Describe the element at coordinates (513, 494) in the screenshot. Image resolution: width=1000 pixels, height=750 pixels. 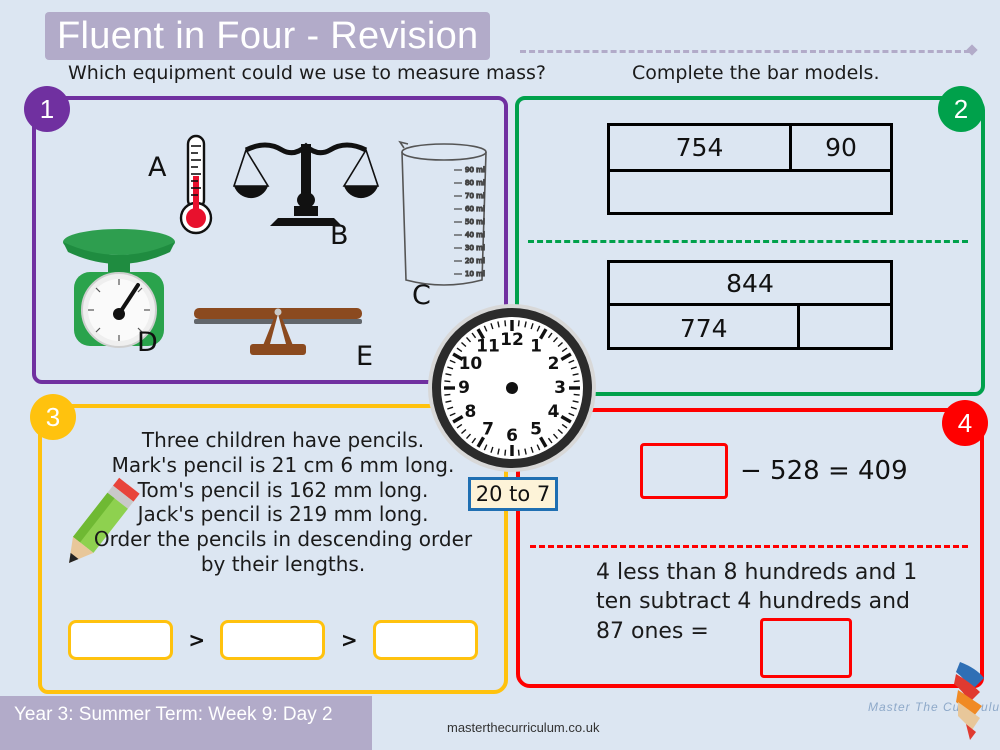
I see `clock-time-label: 20 to 7` at that location.